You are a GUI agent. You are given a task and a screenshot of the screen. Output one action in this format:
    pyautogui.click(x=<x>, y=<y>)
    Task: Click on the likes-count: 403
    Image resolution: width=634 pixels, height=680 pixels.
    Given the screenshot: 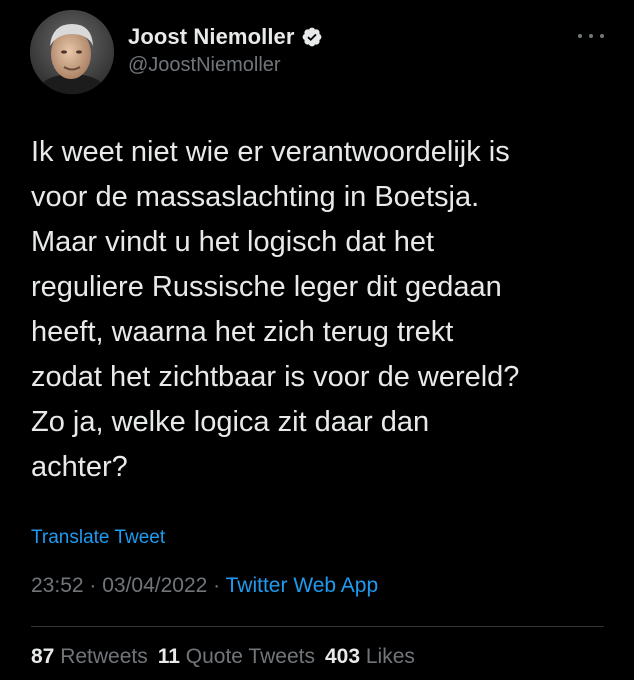 What is the action you would take?
    pyautogui.click(x=342, y=656)
    